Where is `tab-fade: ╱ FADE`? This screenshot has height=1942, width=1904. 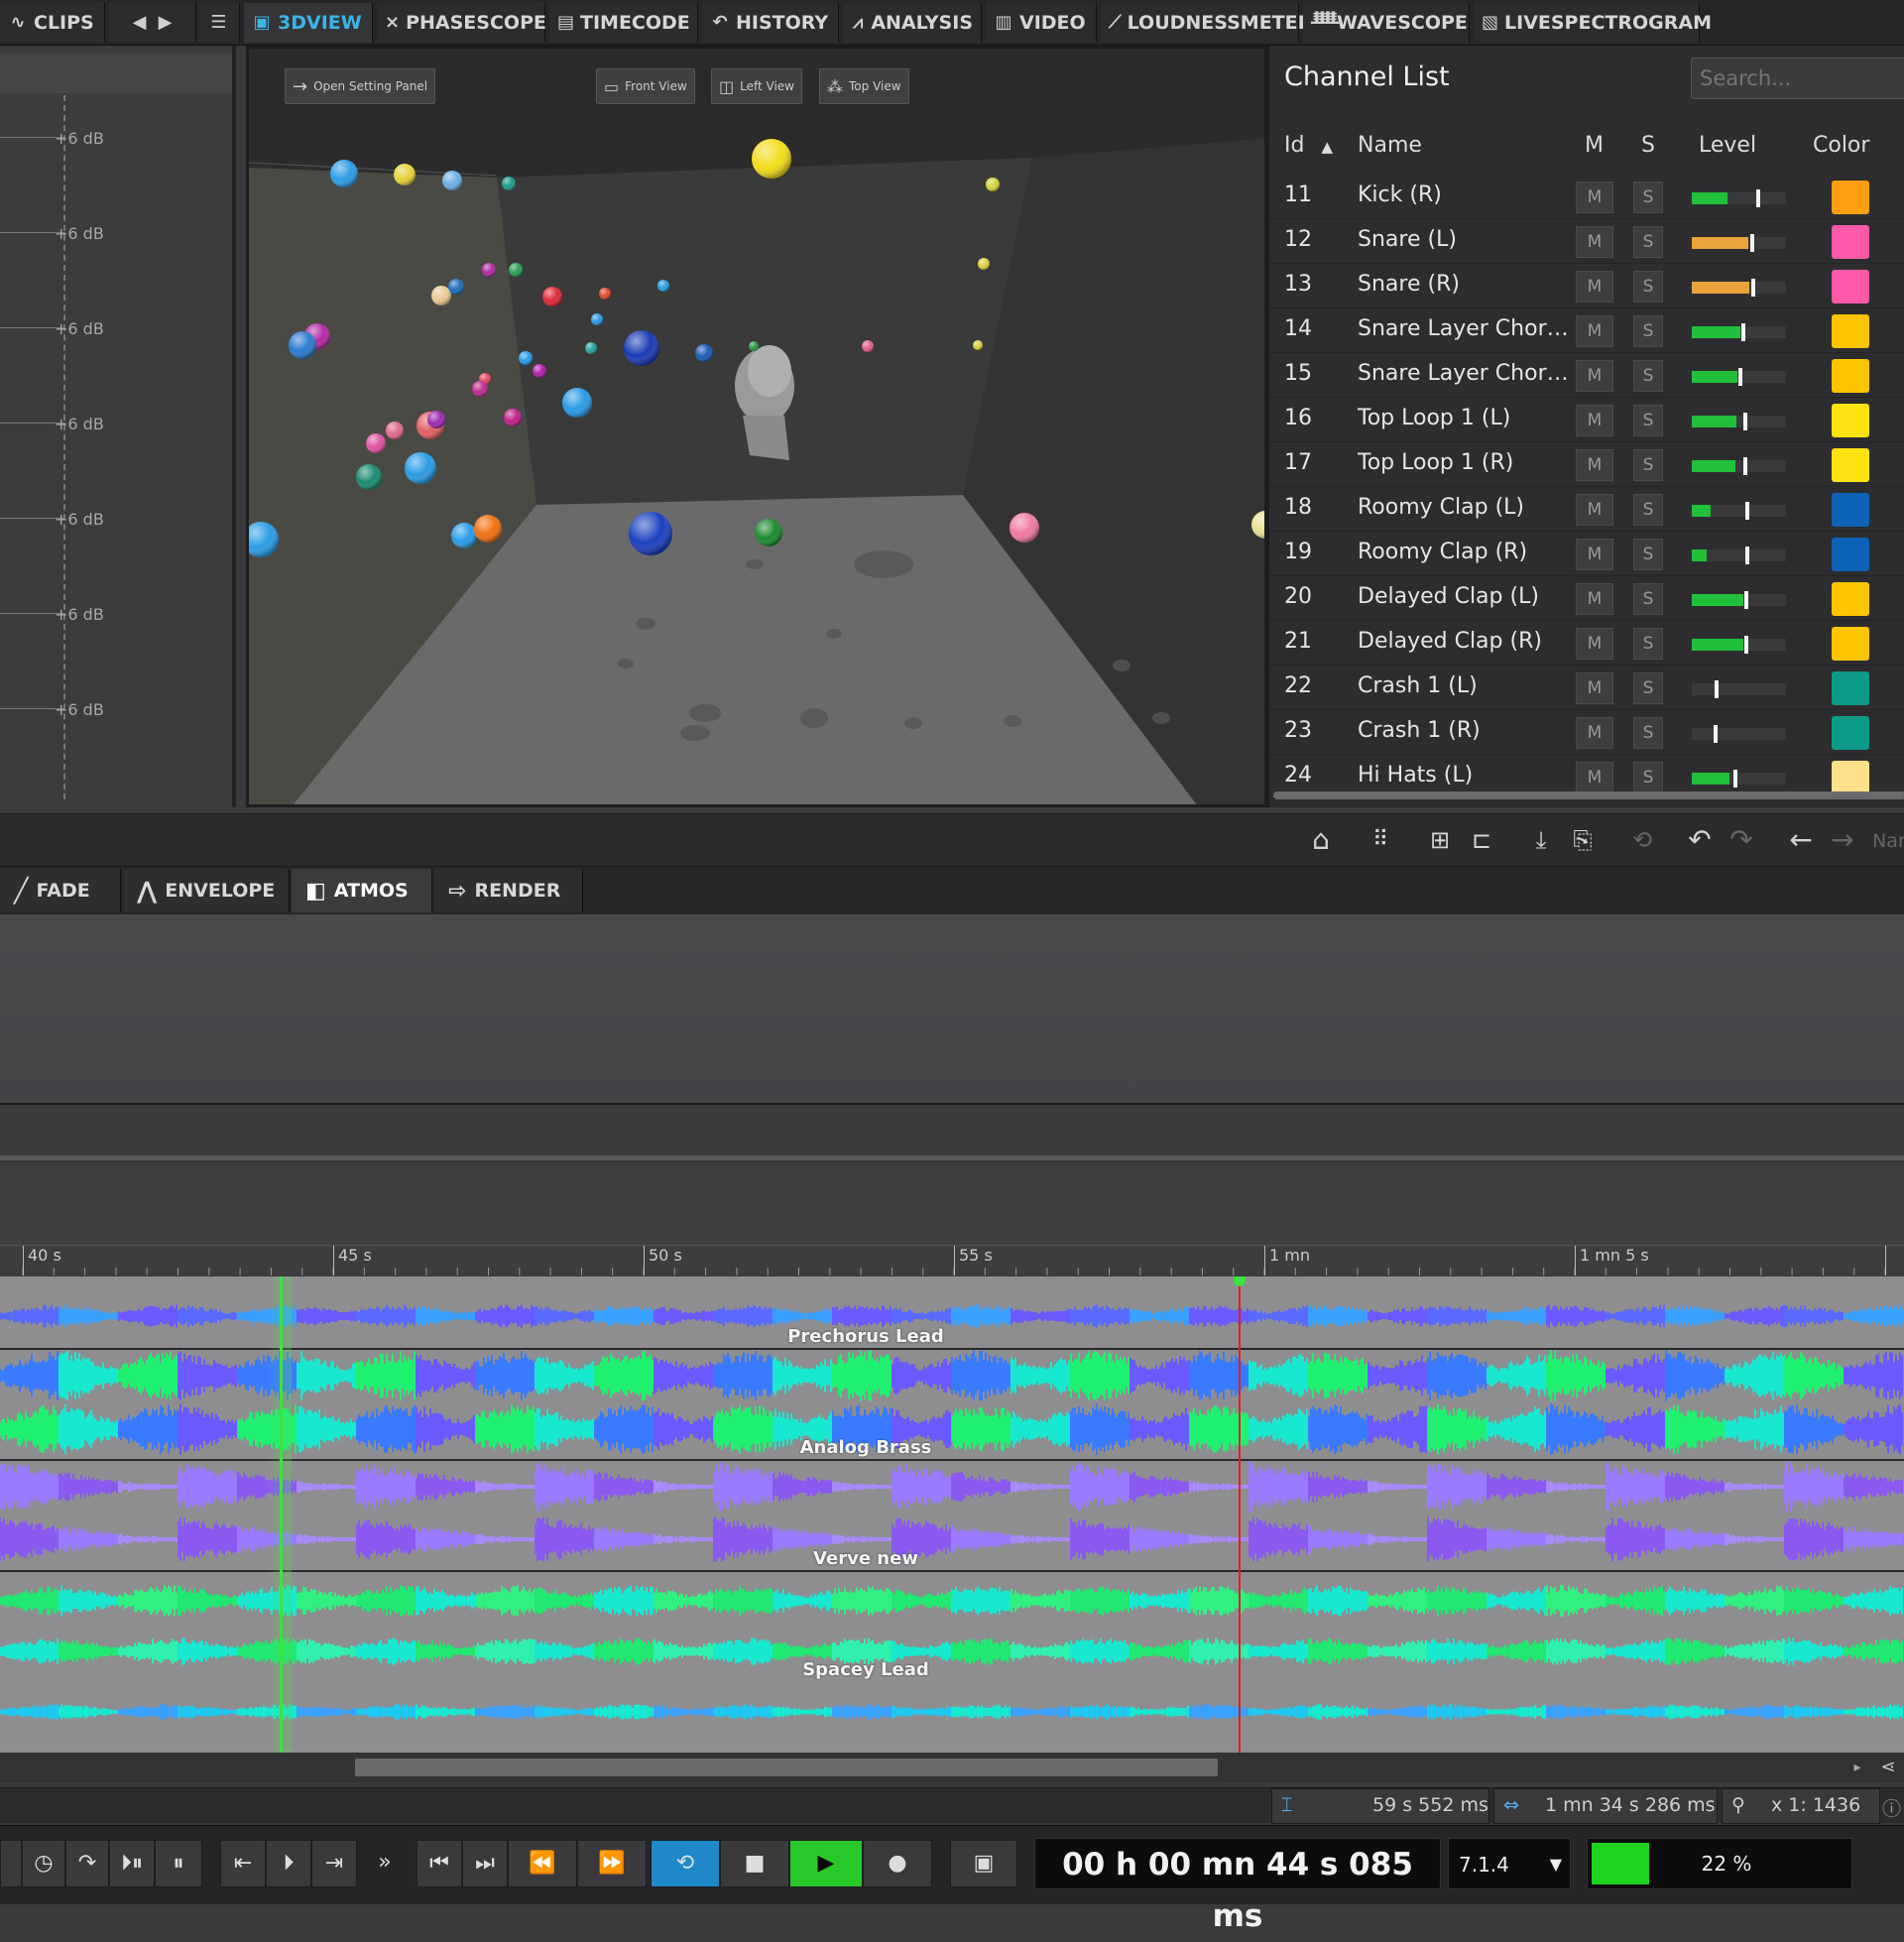 tab-fade: ╱ FADE is located at coordinates (60, 890).